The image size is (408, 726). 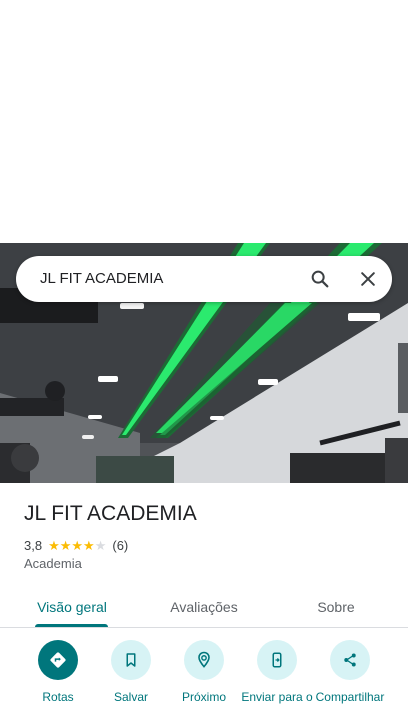 What do you see at coordinates (101, 278) in the screenshot?
I see `search-input: JL FIT ACADEMIA` at bounding box center [101, 278].